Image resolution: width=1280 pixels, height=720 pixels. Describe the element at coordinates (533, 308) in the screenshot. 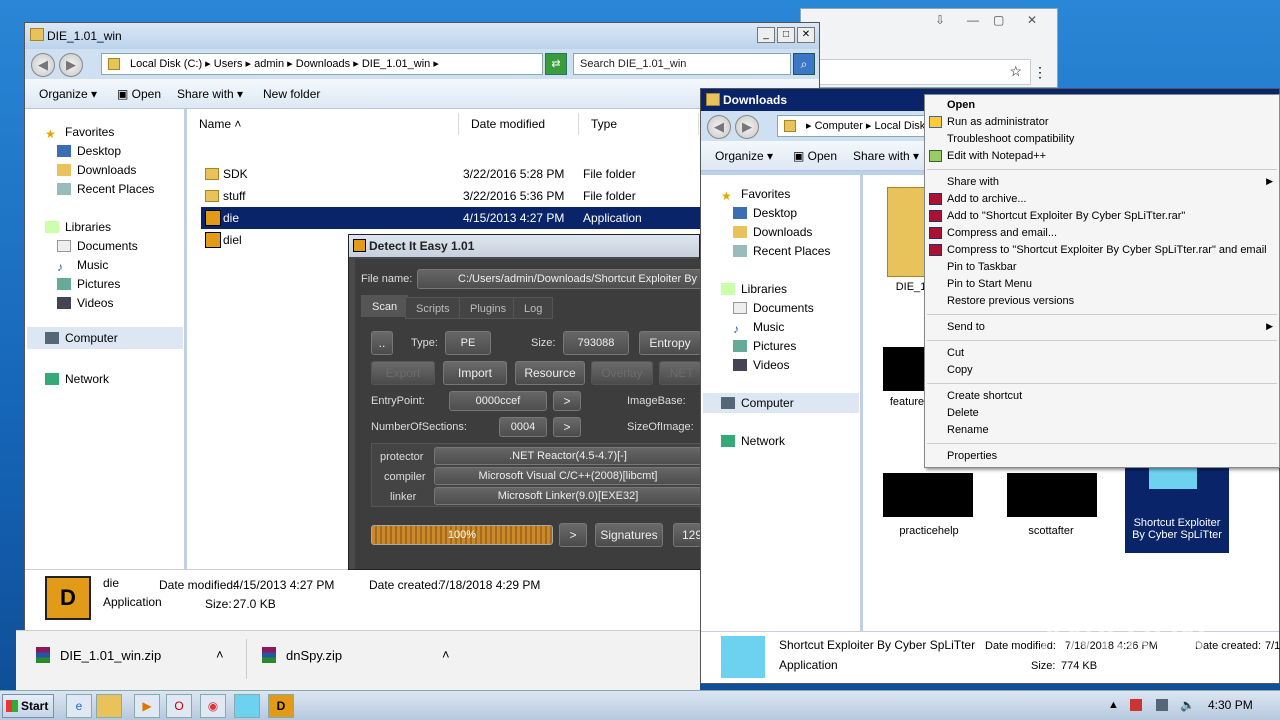

I see `tab-log: Log` at that location.